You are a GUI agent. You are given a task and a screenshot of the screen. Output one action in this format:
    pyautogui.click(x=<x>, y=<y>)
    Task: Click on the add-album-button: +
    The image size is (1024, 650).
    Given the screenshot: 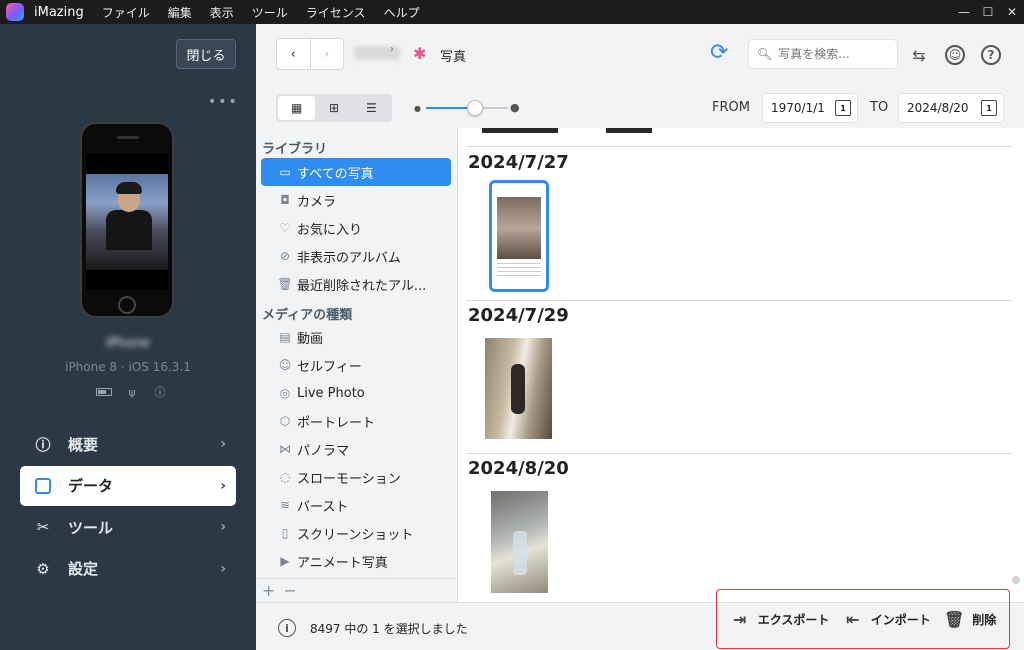 What is the action you would take?
    pyautogui.click(x=268, y=590)
    